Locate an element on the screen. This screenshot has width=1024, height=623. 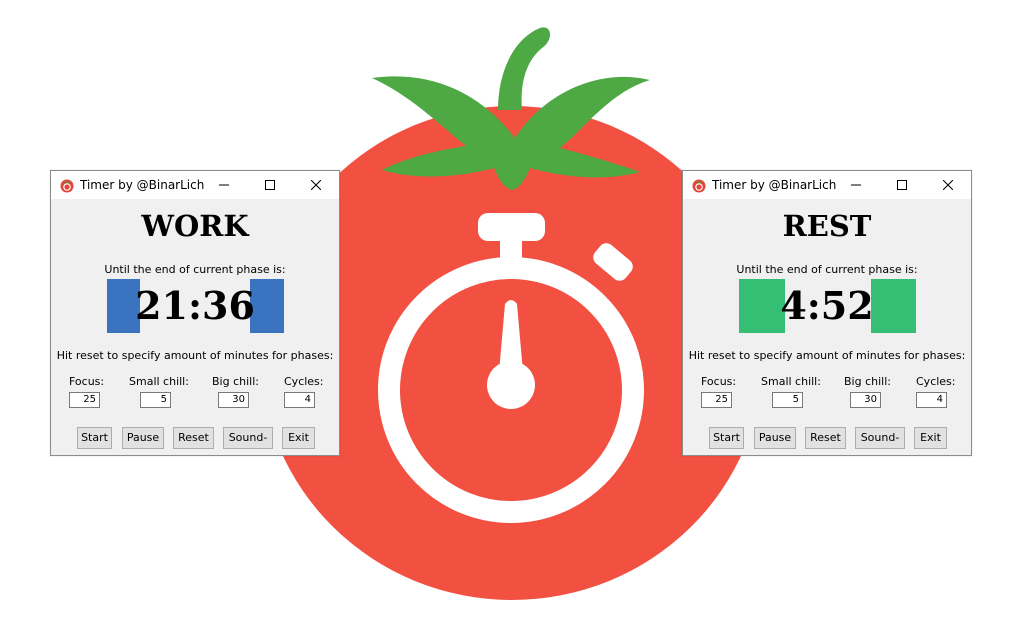
time-remaining: 4:52 is located at coordinates (827, 305).